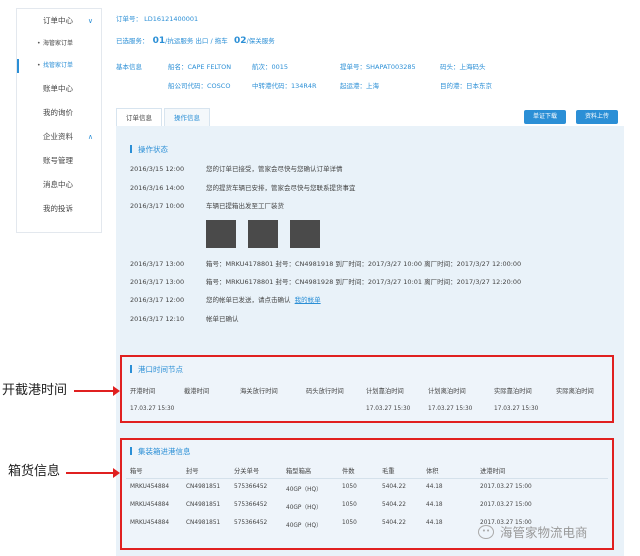 The width and height of the screenshot is (640, 556). Describe the element at coordinates (157, 169) in the screenshot. I see `log-time: 2016/3/15 12:00` at that location.